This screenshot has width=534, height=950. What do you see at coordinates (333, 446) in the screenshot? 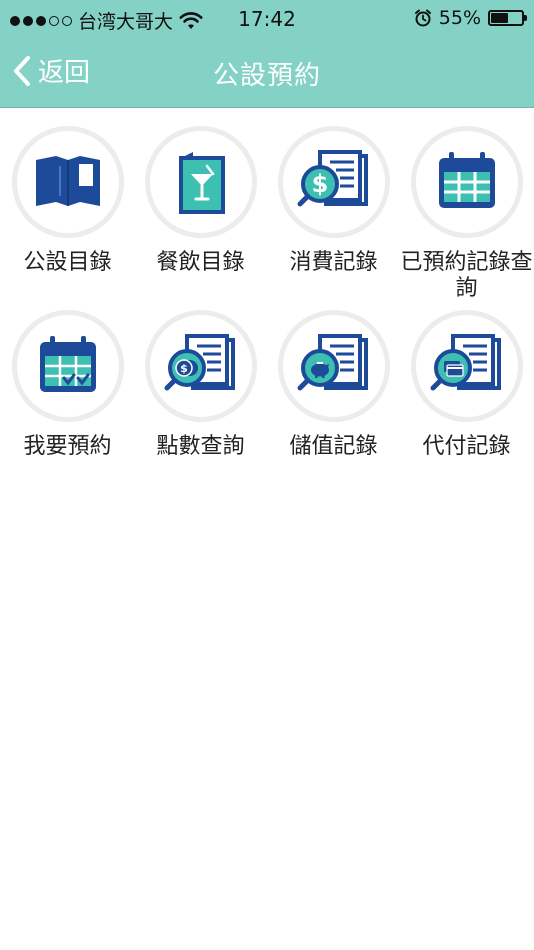
I see `menu-item-label: 儲值記錄` at bounding box center [333, 446].